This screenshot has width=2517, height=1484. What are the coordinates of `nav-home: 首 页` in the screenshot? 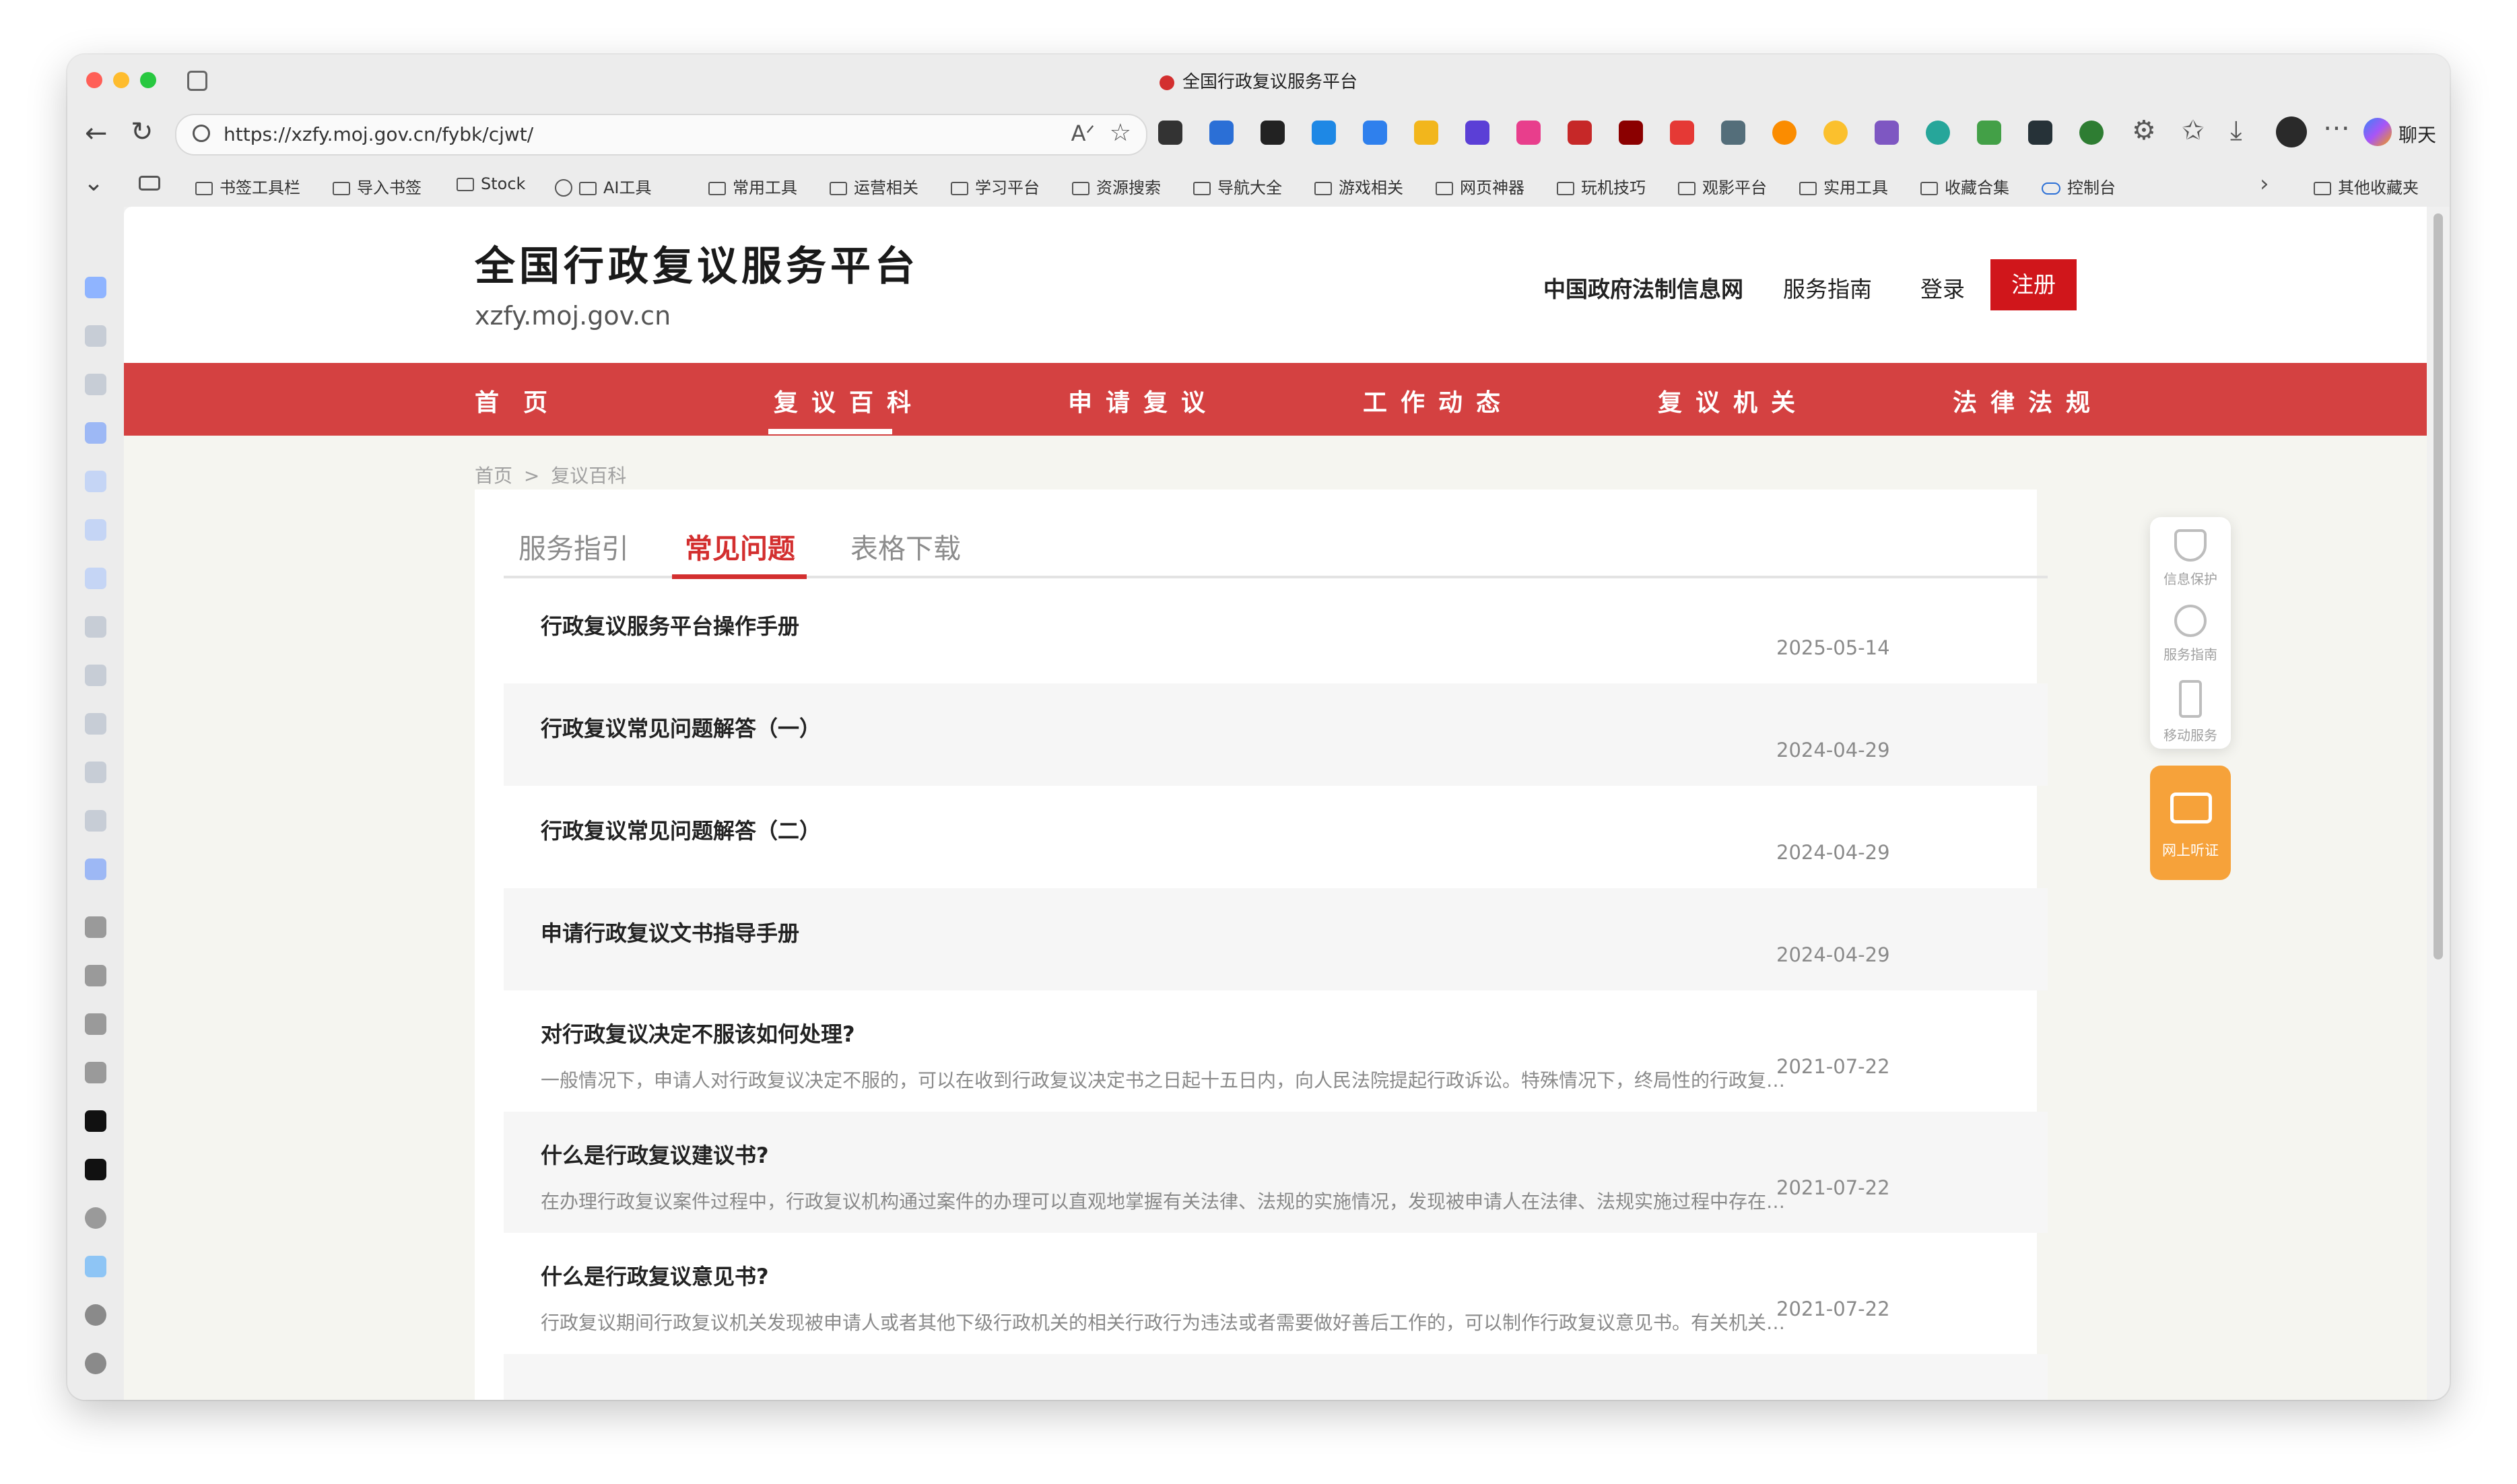 It's located at (511, 400).